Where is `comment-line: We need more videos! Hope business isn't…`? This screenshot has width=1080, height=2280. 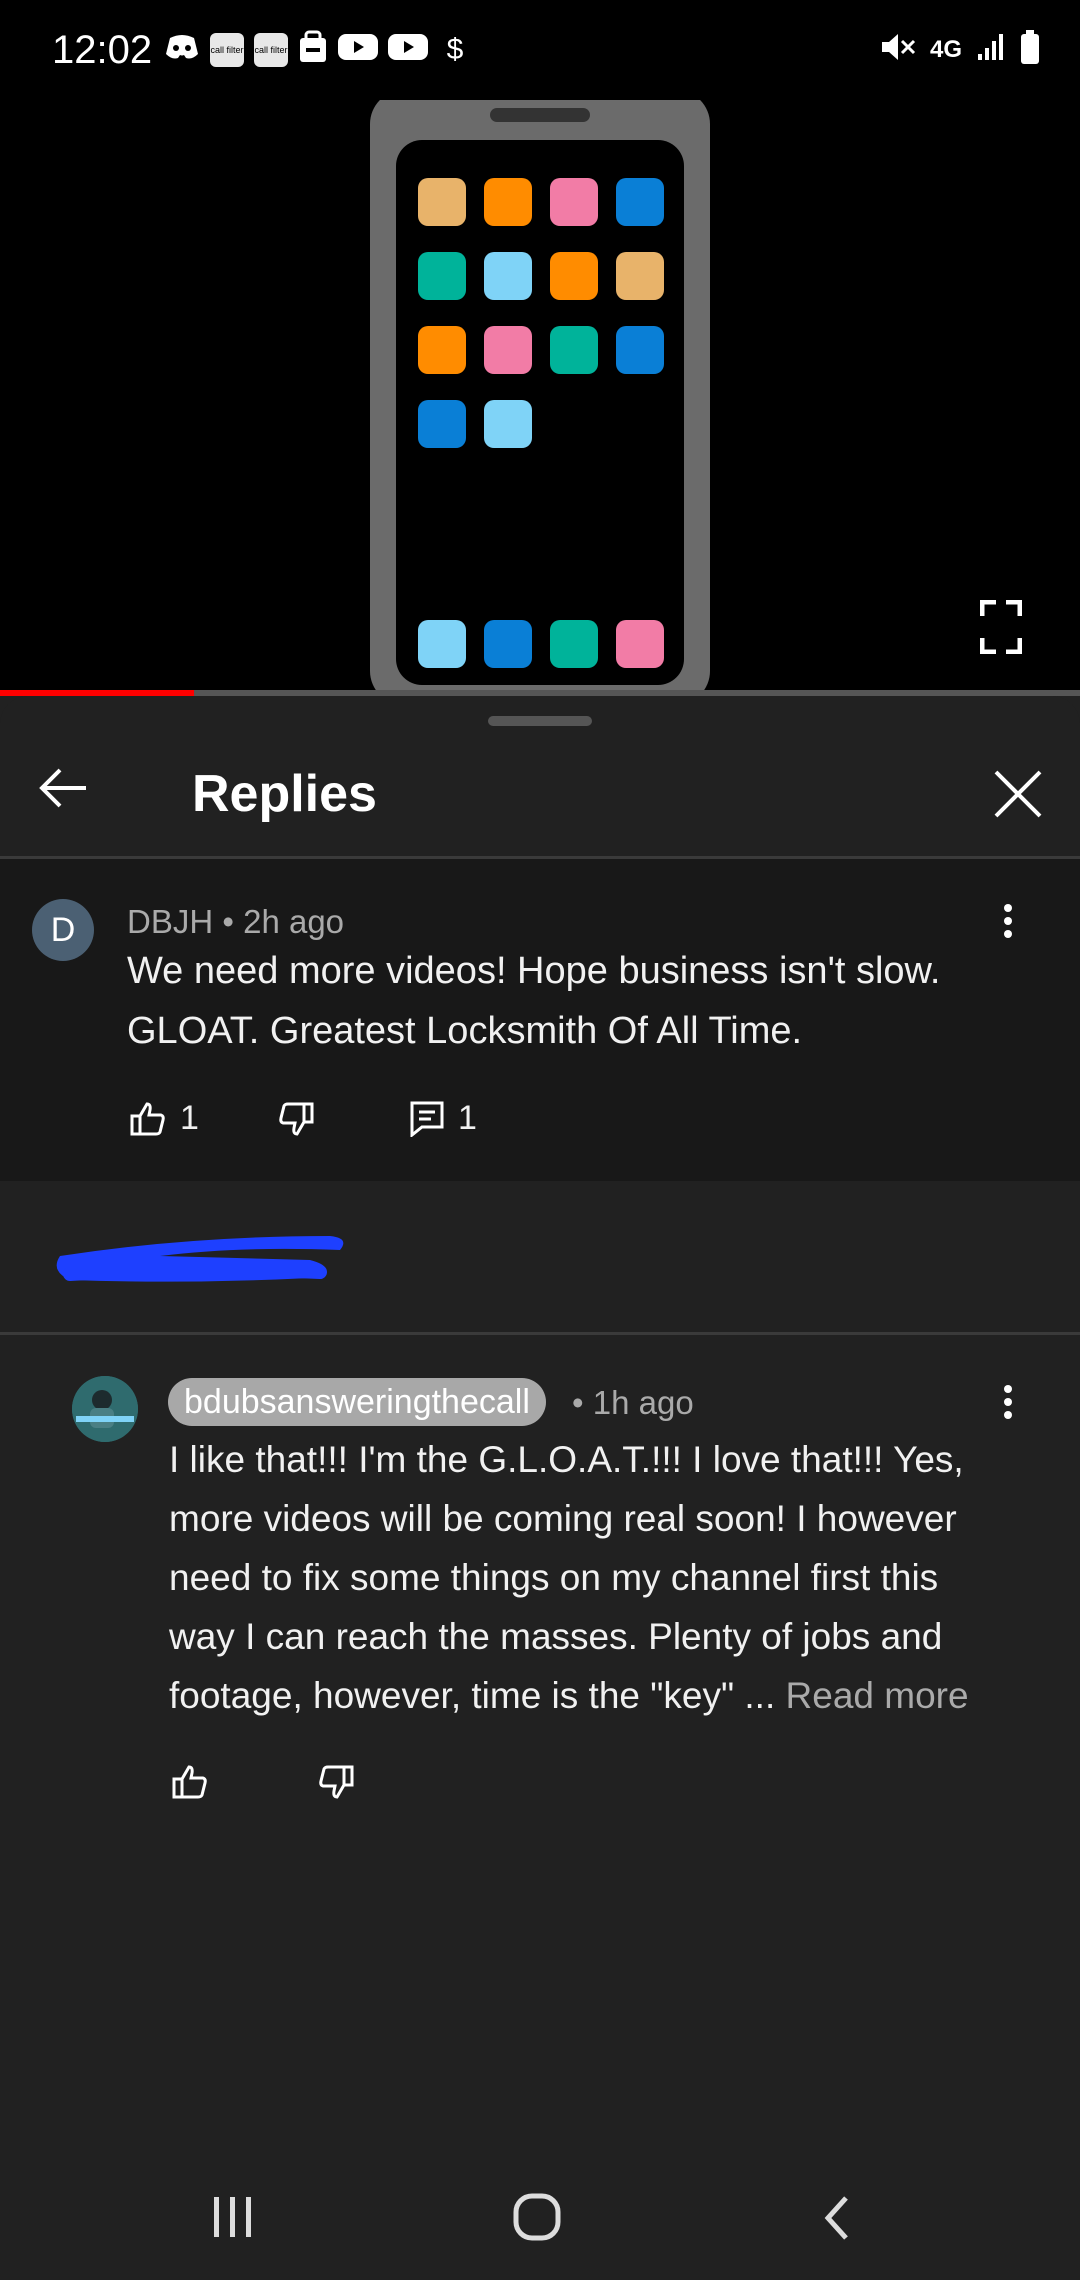 comment-line: We need more videos! Hope business isn't… is located at coordinates (534, 971).